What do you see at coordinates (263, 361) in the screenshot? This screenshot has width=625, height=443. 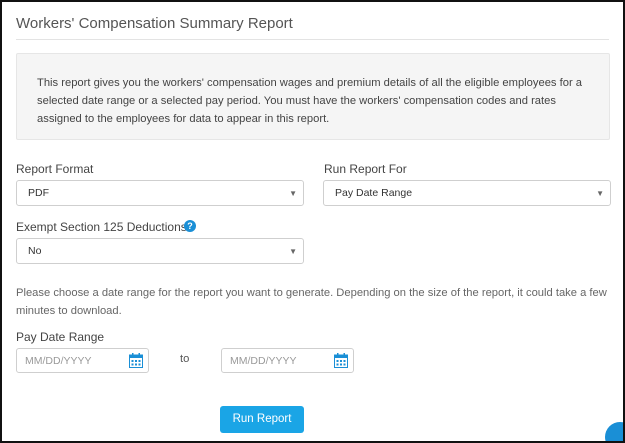 I see `end-date-placeholder: MM/DD/YYYY` at bounding box center [263, 361].